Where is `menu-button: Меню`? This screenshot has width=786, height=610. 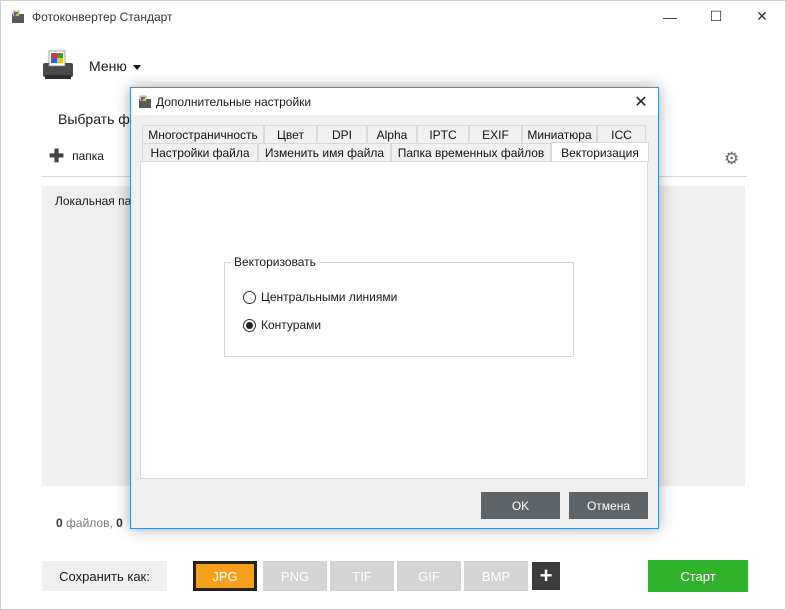
menu-button: Меню is located at coordinates (115, 66).